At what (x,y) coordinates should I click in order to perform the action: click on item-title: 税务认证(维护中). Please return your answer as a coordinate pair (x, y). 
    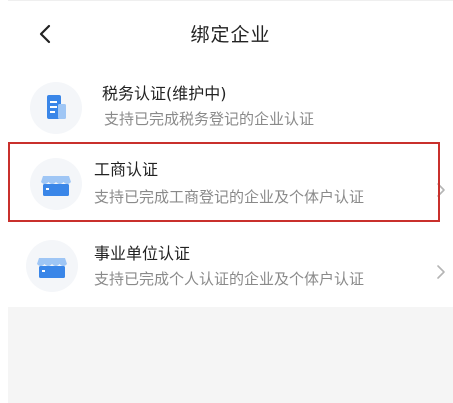
    Looking at the image, I should click on (164, 93).